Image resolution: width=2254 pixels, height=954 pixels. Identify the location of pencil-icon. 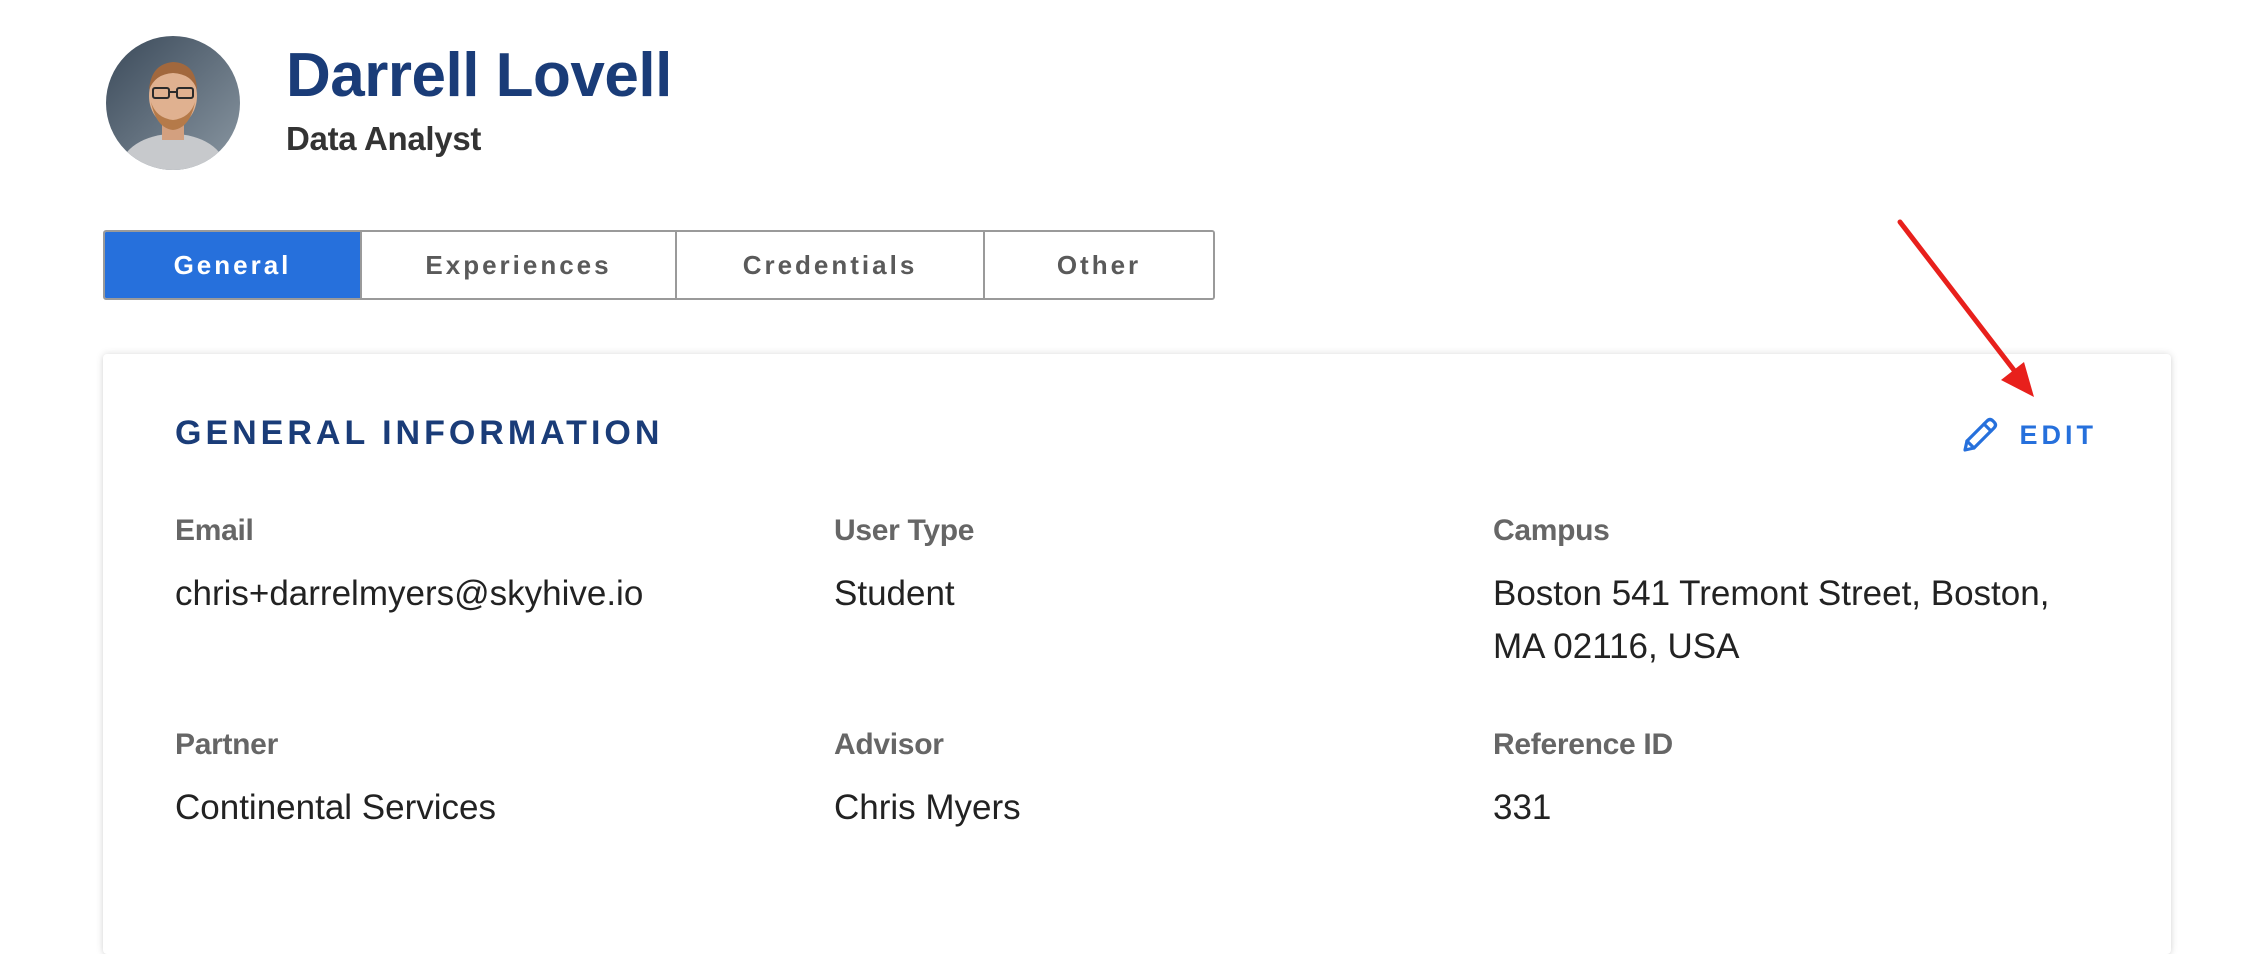
(1980, 435).